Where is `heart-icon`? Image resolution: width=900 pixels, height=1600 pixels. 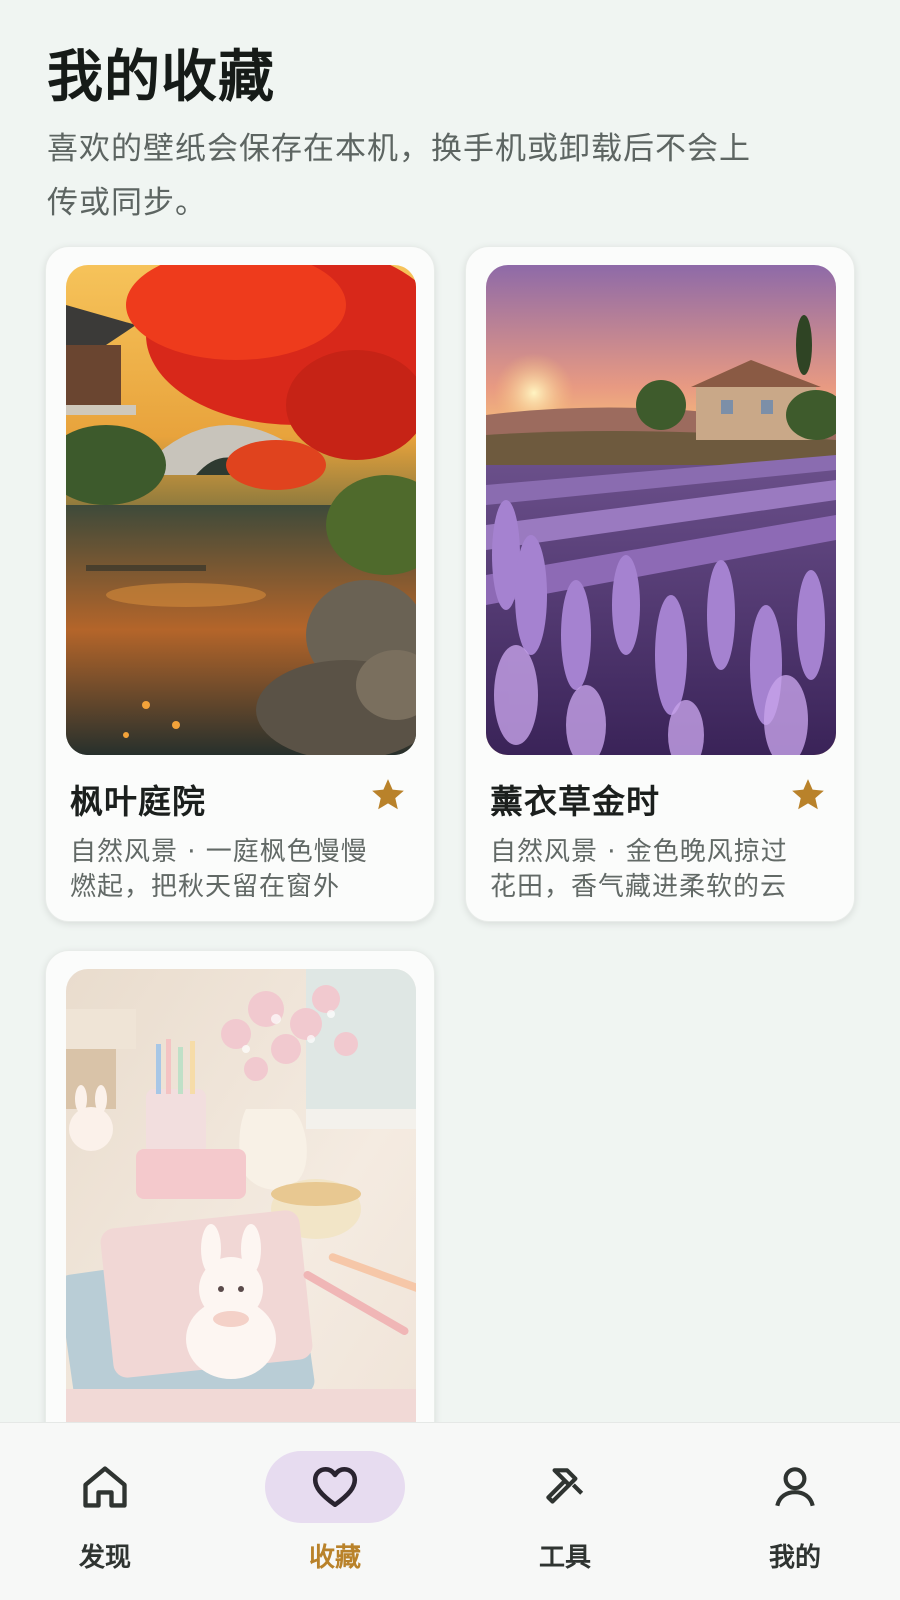
heart-icon is located at coordinates (335, 1487).